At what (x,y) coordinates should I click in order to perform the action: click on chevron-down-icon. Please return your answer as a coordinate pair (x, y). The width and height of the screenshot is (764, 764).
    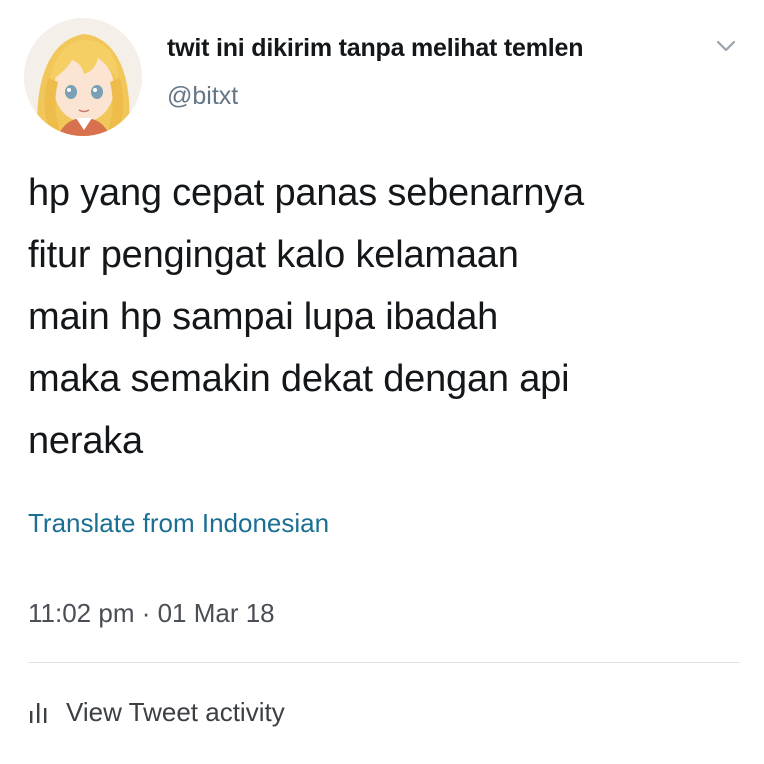
    Looking at the image, I should click on (726, 46).